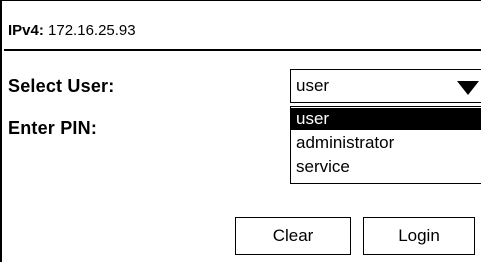  Describe the element at coordinates (385, 86) in the screenshot. I see `user-select: user` at that location.